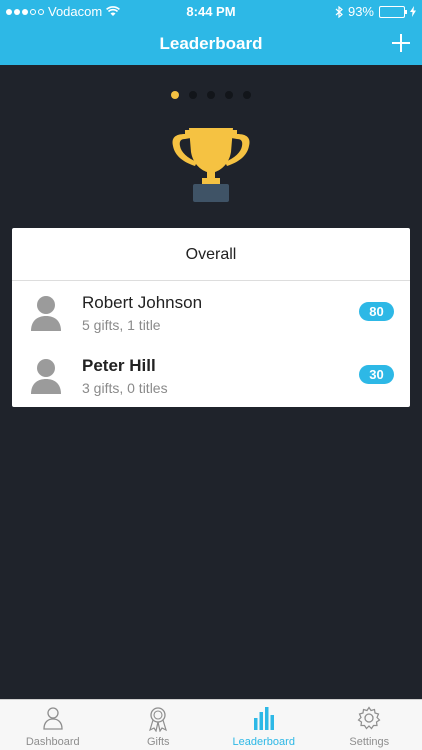 The image size is (422, 750). I want to click on nav-bar: Leaderboard, so click(211, 43).